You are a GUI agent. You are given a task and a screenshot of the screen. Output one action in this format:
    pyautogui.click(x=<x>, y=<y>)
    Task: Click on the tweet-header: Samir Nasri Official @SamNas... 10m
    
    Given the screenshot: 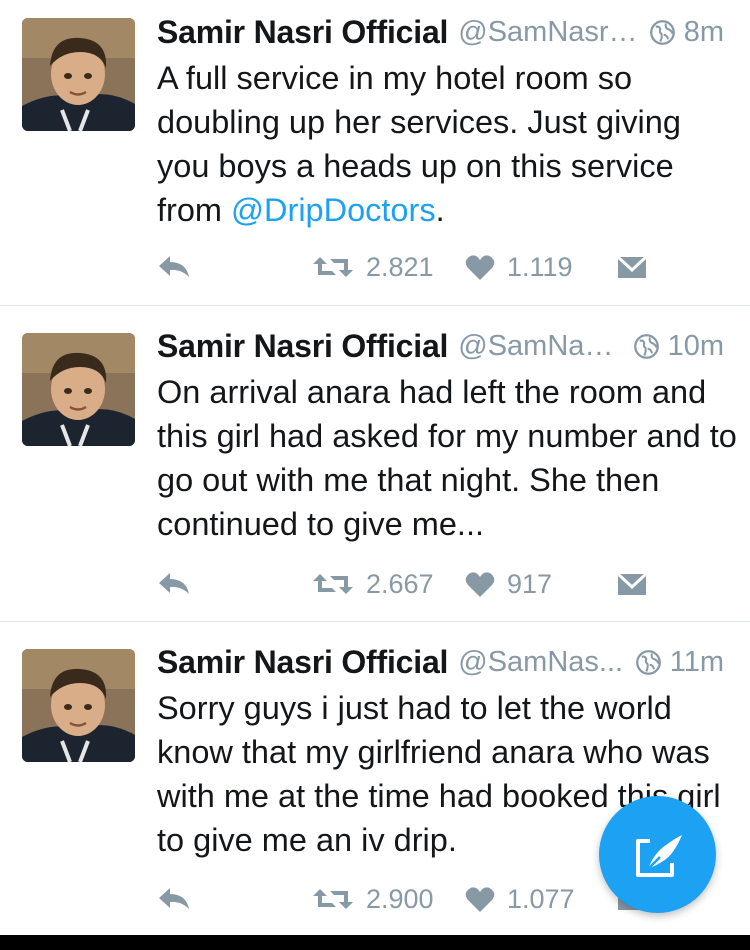 What is the action you would take?
    pyautogui.click(x=440, y=346)
    